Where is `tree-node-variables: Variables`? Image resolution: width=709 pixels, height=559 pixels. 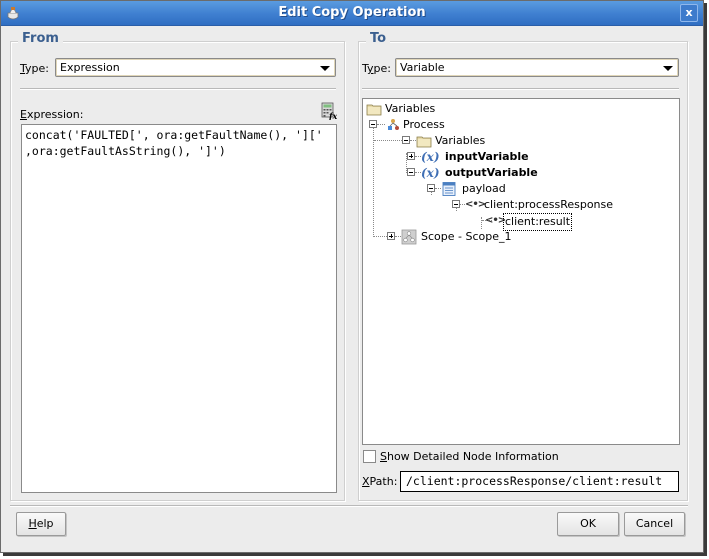 tree-node-variables: Variables is located at coordinates (513, 141).